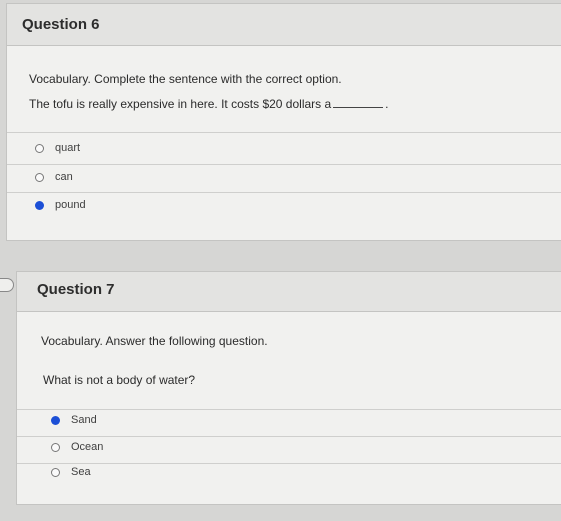 This screenshot has width=561, height=521. I want to click on question-6-title: Question 6, so click(61, 24).